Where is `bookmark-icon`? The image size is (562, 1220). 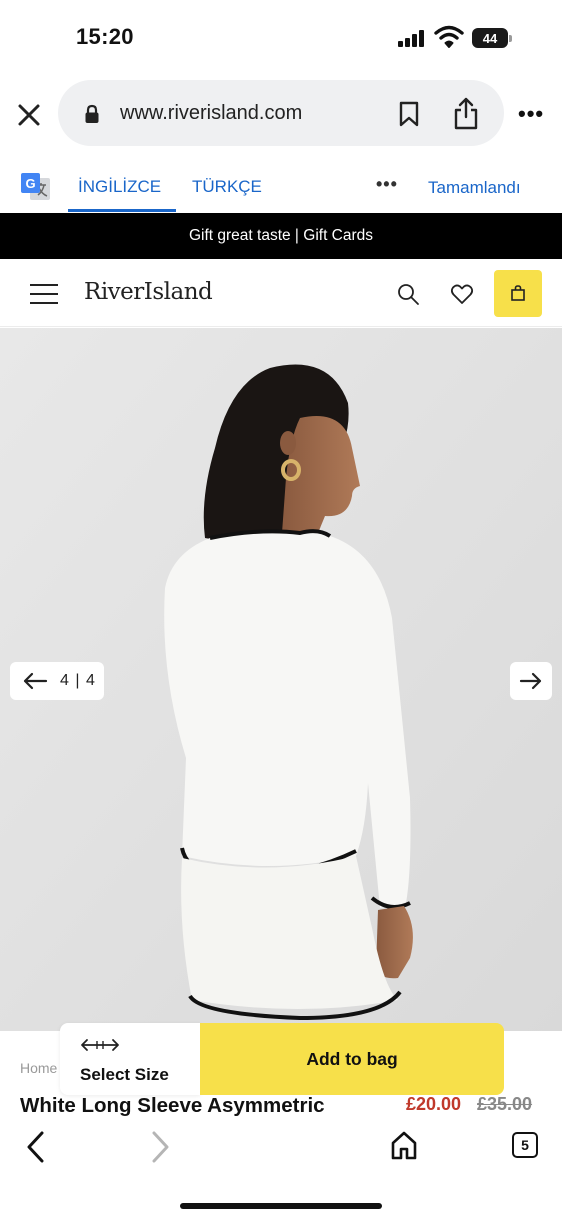
bookmark-icon is located at coordinates (409, 114).